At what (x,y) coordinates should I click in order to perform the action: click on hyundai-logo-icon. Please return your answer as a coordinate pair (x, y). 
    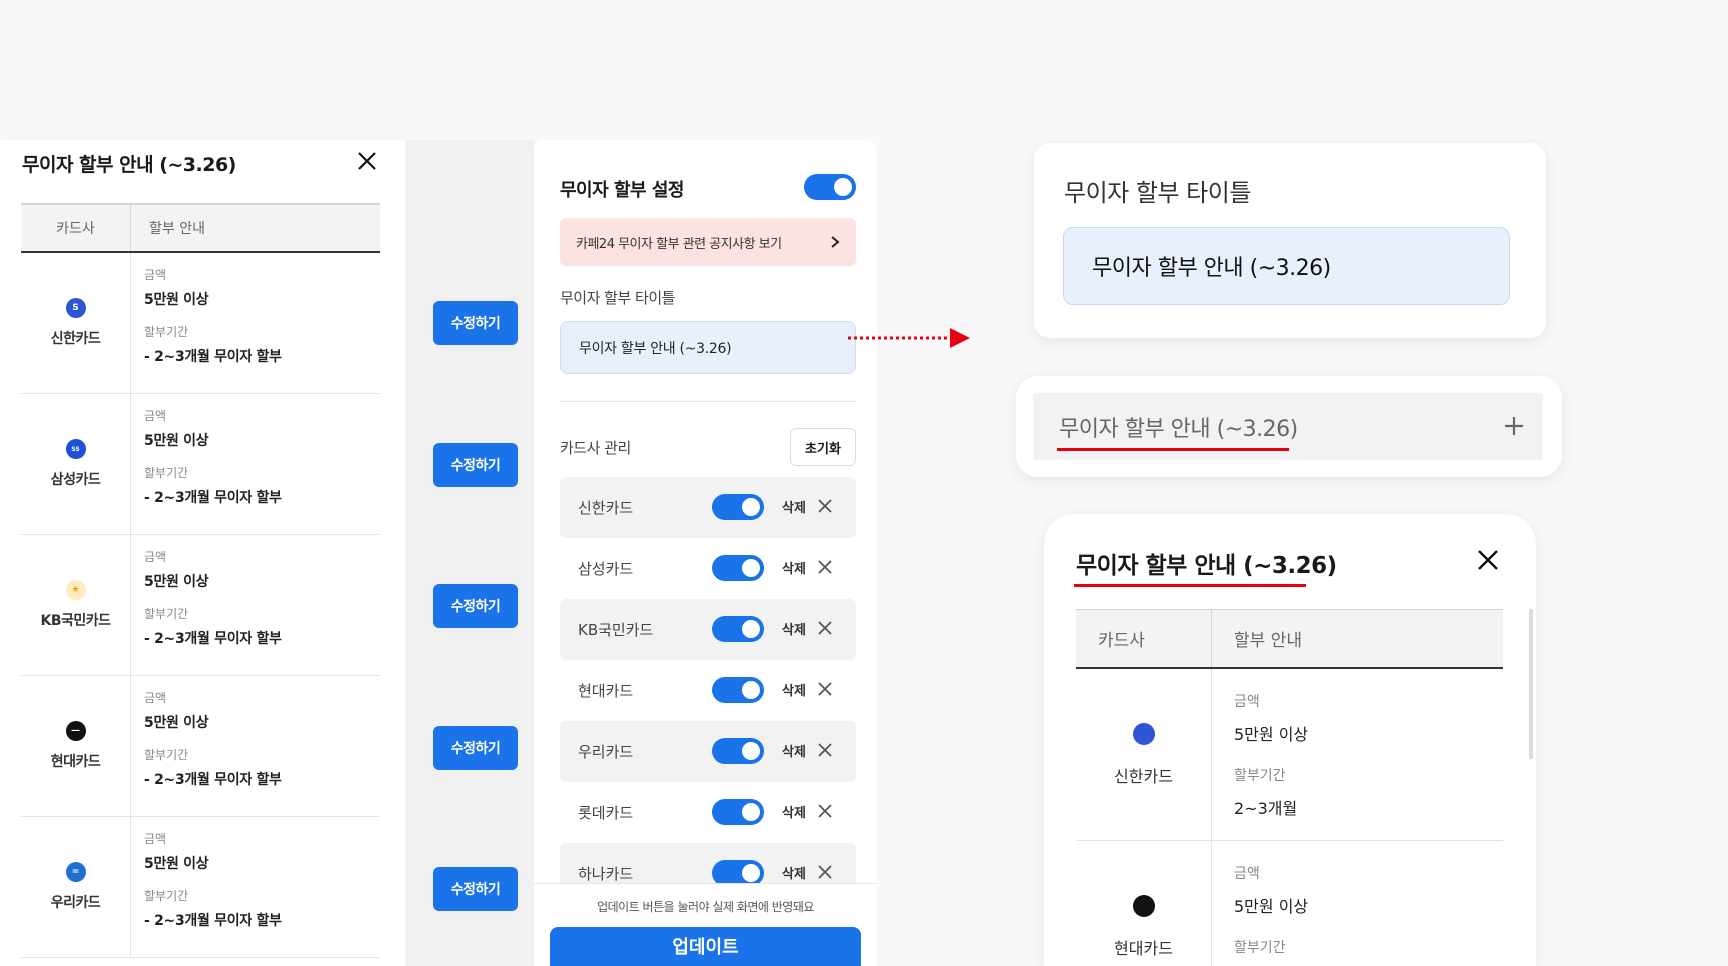
    Looking at the image, I should click on (1143, 905).